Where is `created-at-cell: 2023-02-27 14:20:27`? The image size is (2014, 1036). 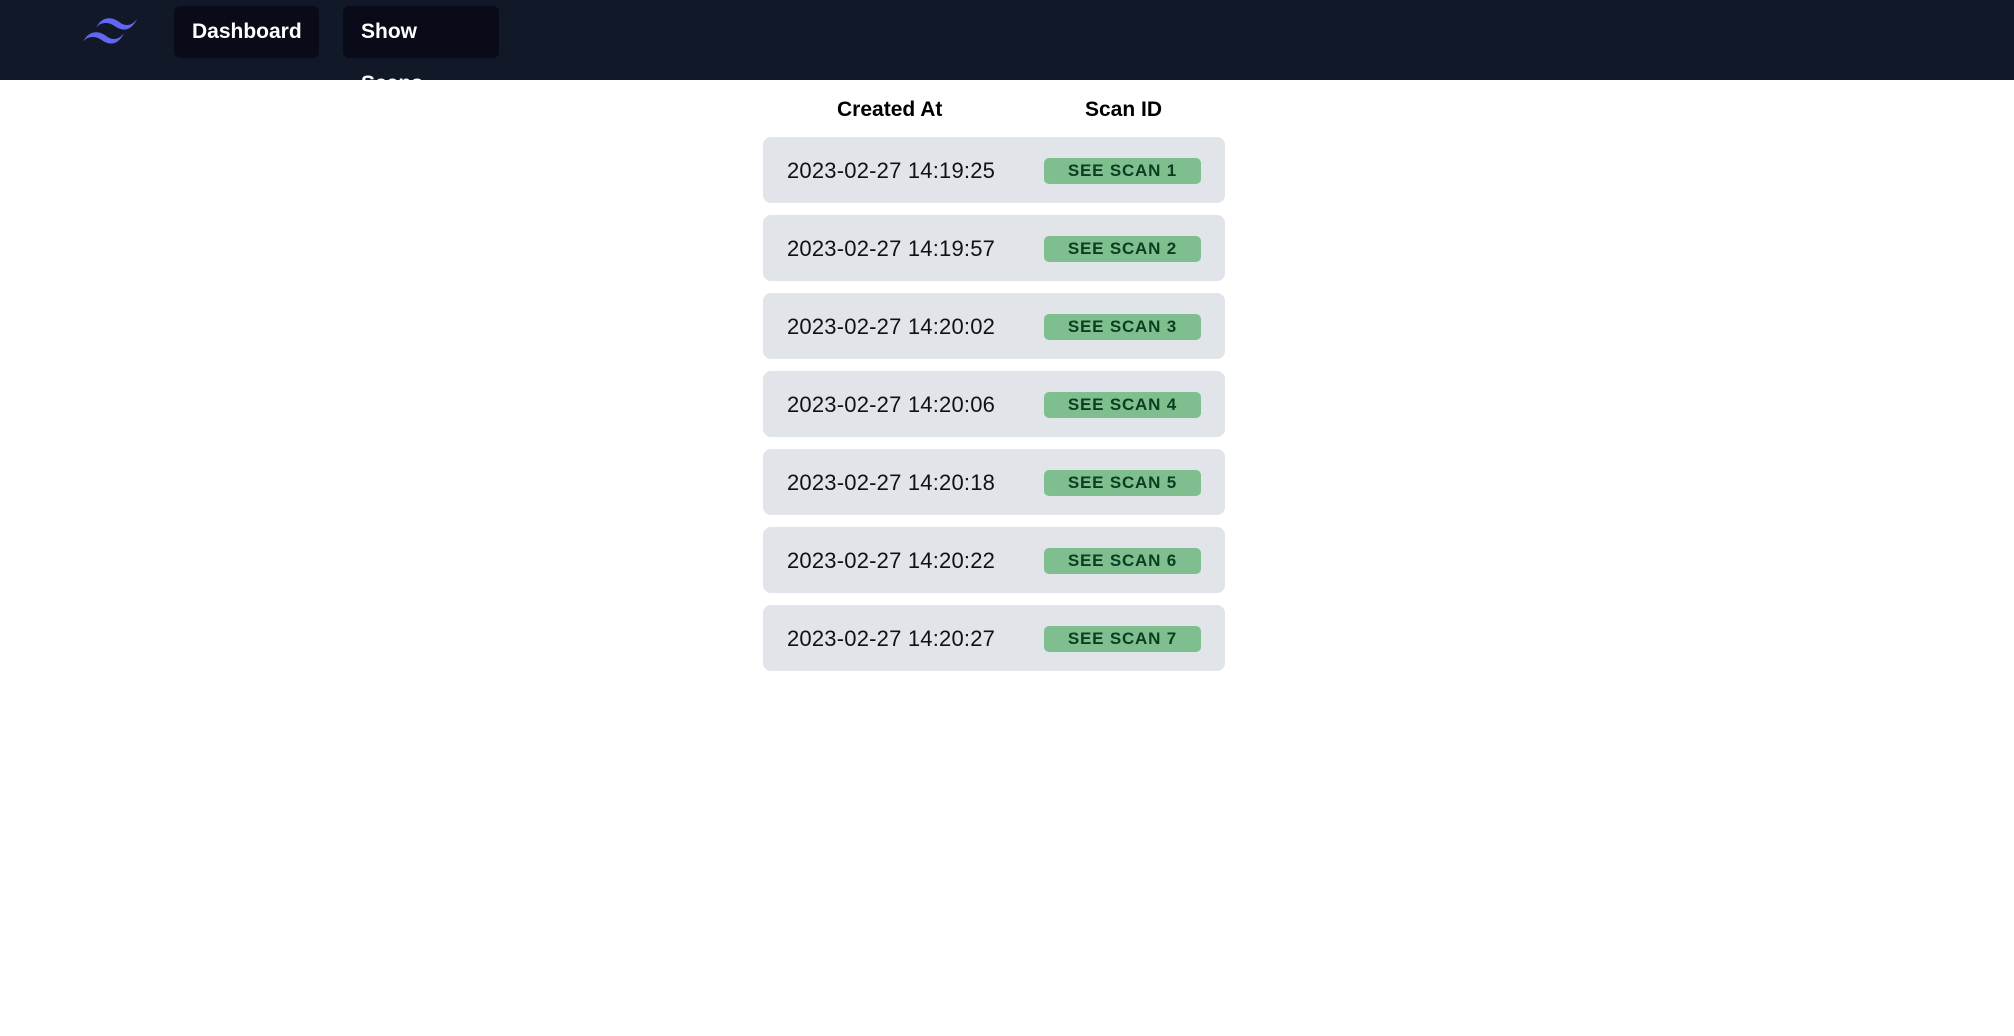
created-at-cell: 2023-02-27 14:20:27 is located at coordinates (891, 638).